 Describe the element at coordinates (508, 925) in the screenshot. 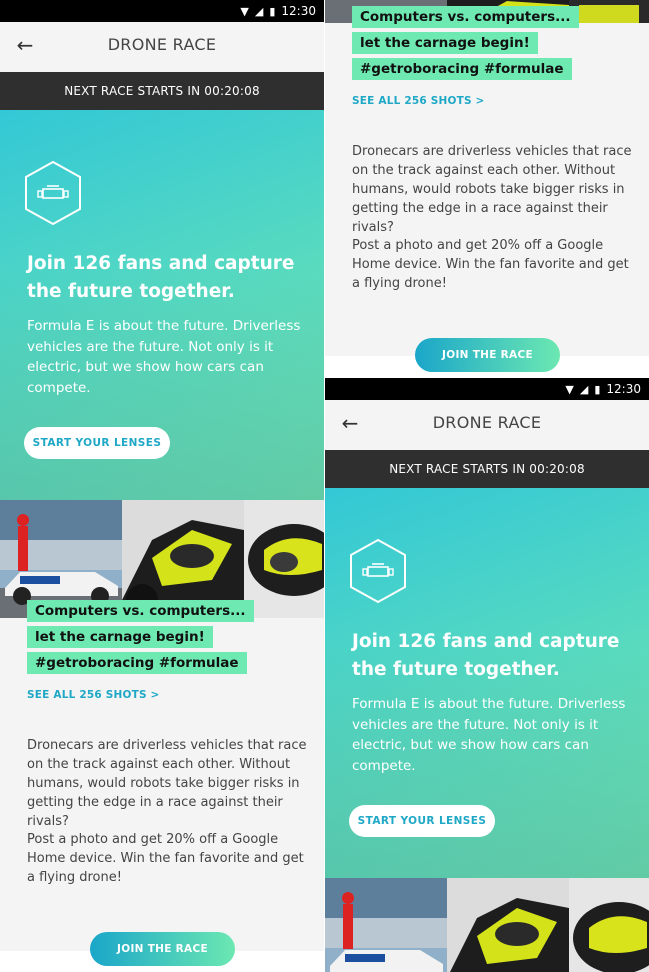

I see `photo-robocar` at that location.